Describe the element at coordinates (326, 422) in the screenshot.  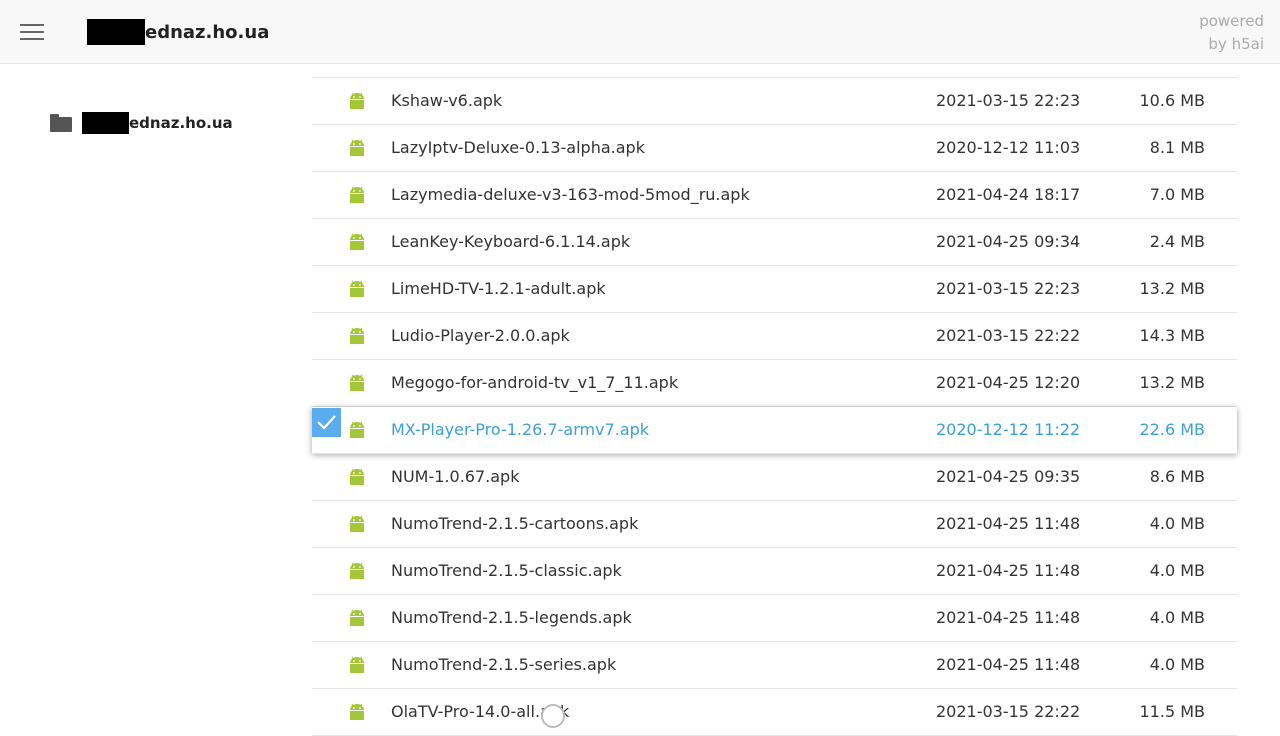
I see `checkbox-checked-icon` at that location.